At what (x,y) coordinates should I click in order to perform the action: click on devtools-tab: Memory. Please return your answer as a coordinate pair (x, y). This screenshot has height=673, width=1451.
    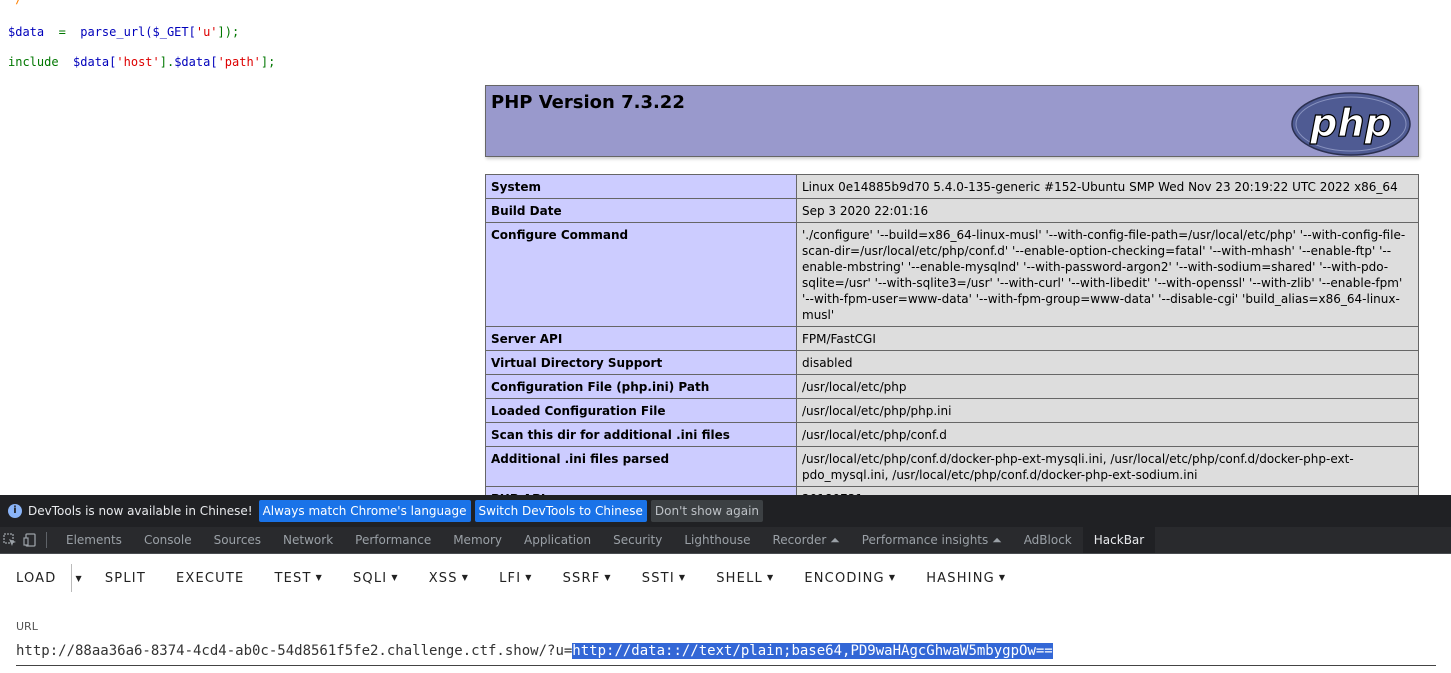
    Looking at the image, I should click on (477, 540).